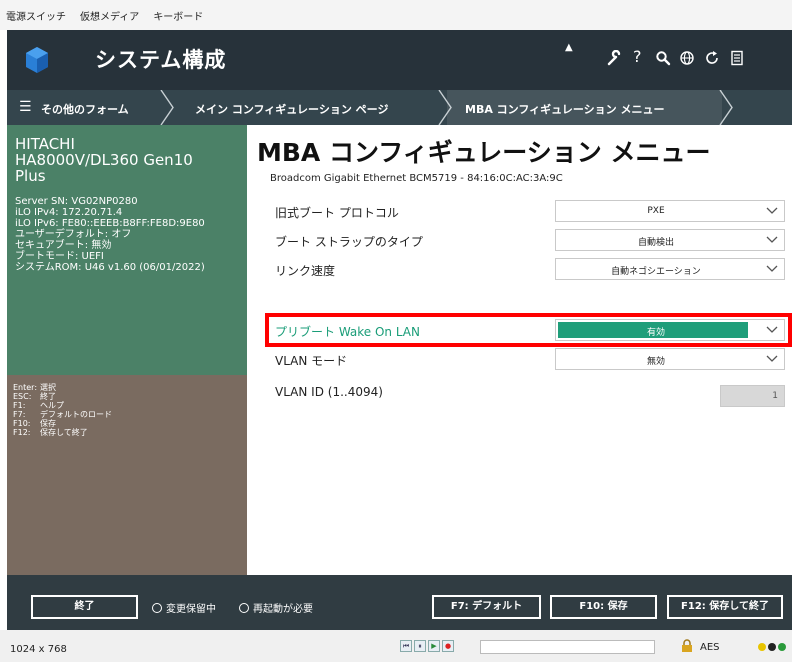 Image resolution: width=792 pixels, height=662 pixels. I want to click on media-controls: ⏮ ⏸ ▶ ●, so click(427, 646).